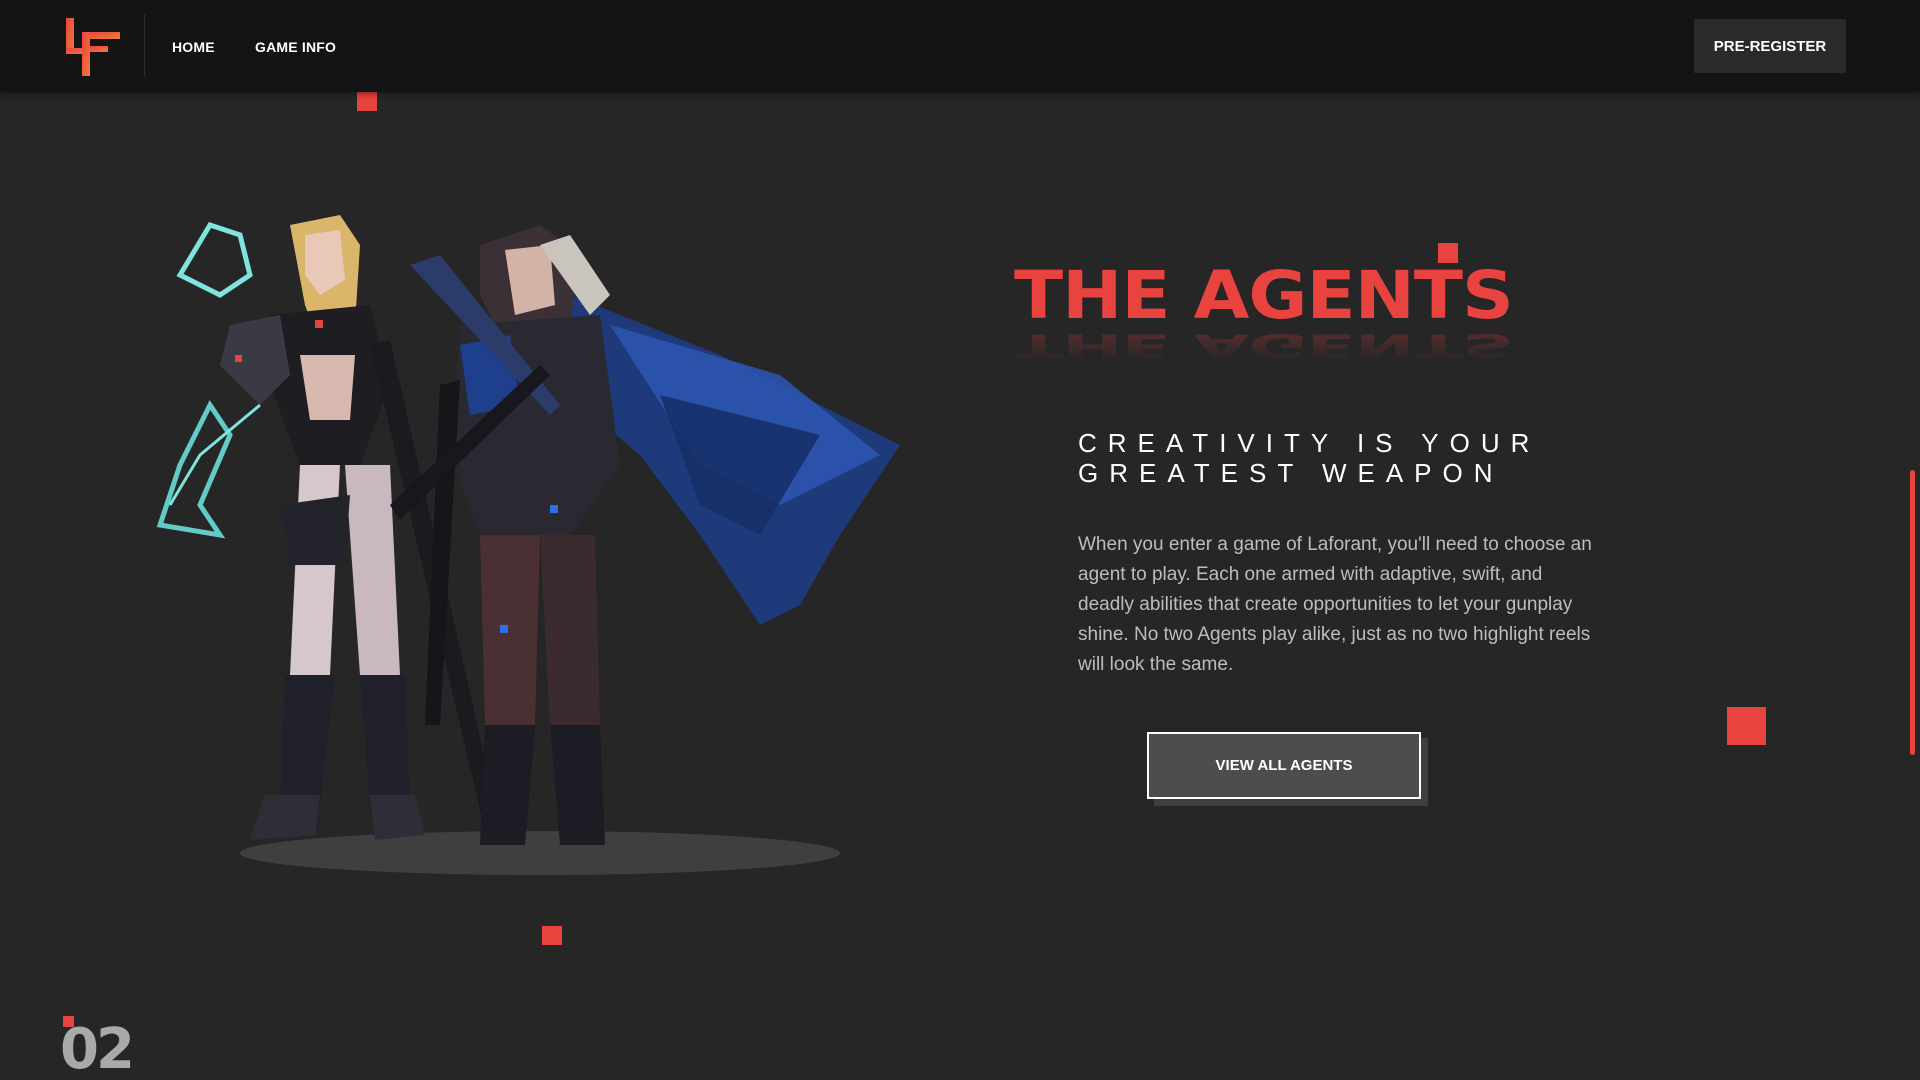  I want to click on scrollbar-thumb, so click(1912, 612).